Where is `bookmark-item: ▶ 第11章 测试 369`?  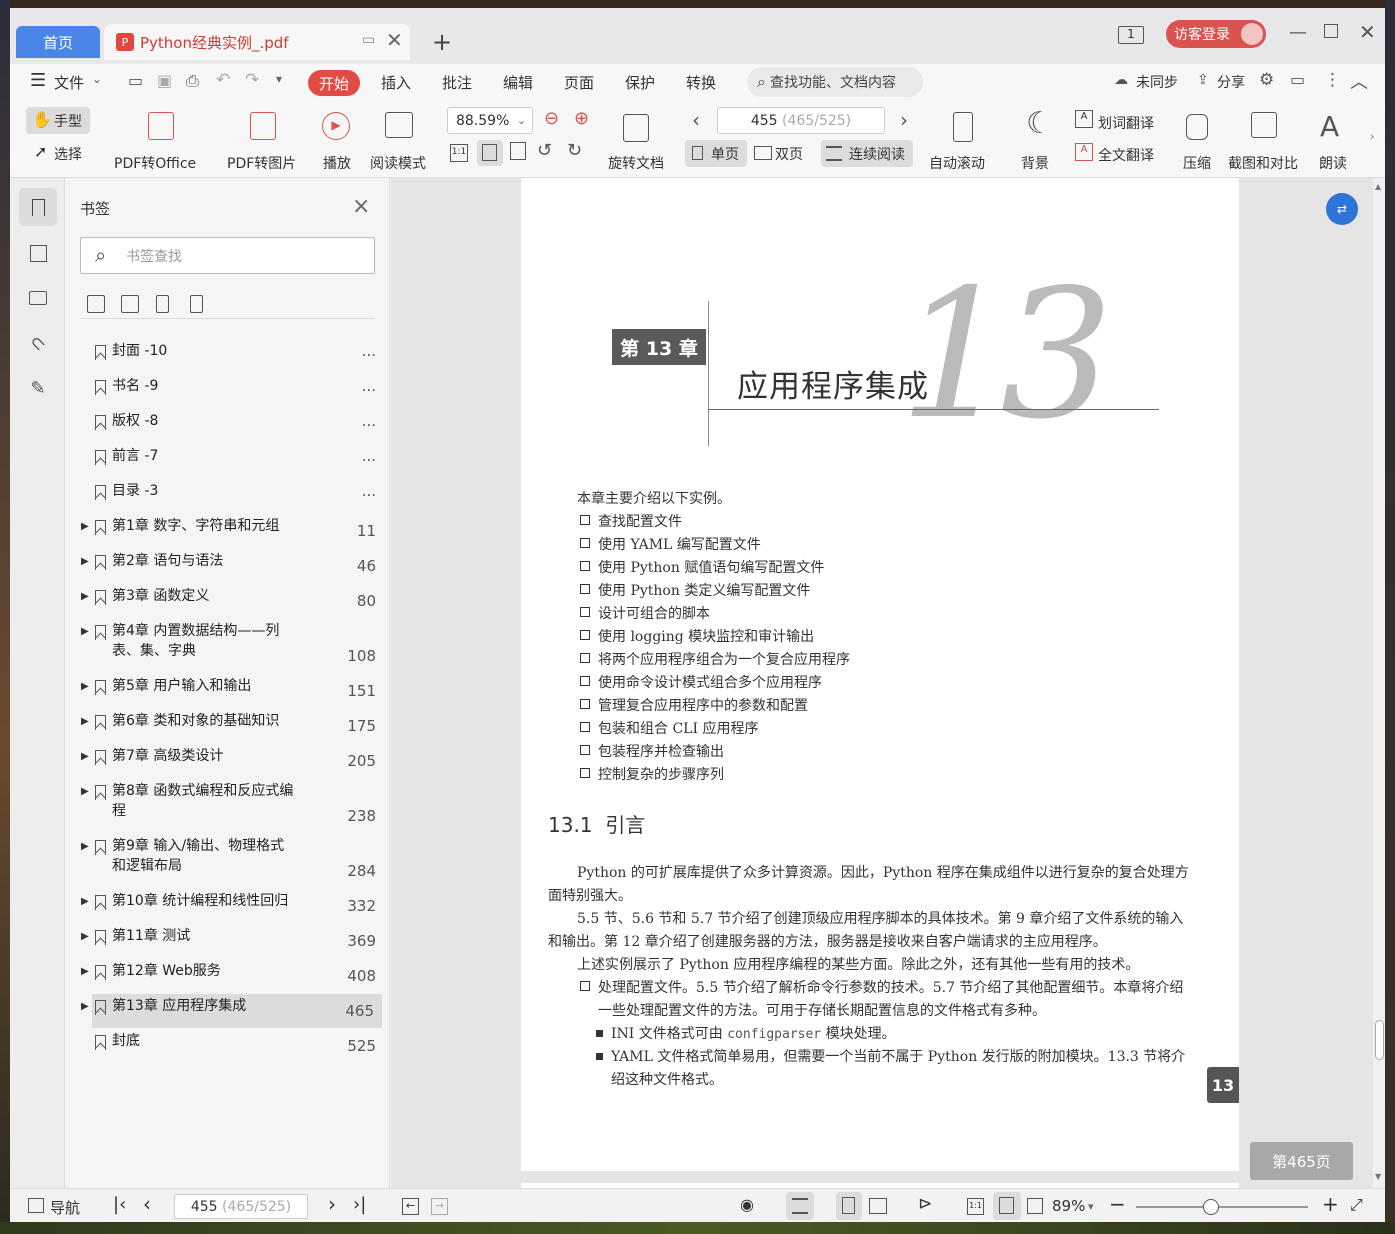
bookmark-item: ▶ 第11章 测试 369 is located at coordinates (232, 941).